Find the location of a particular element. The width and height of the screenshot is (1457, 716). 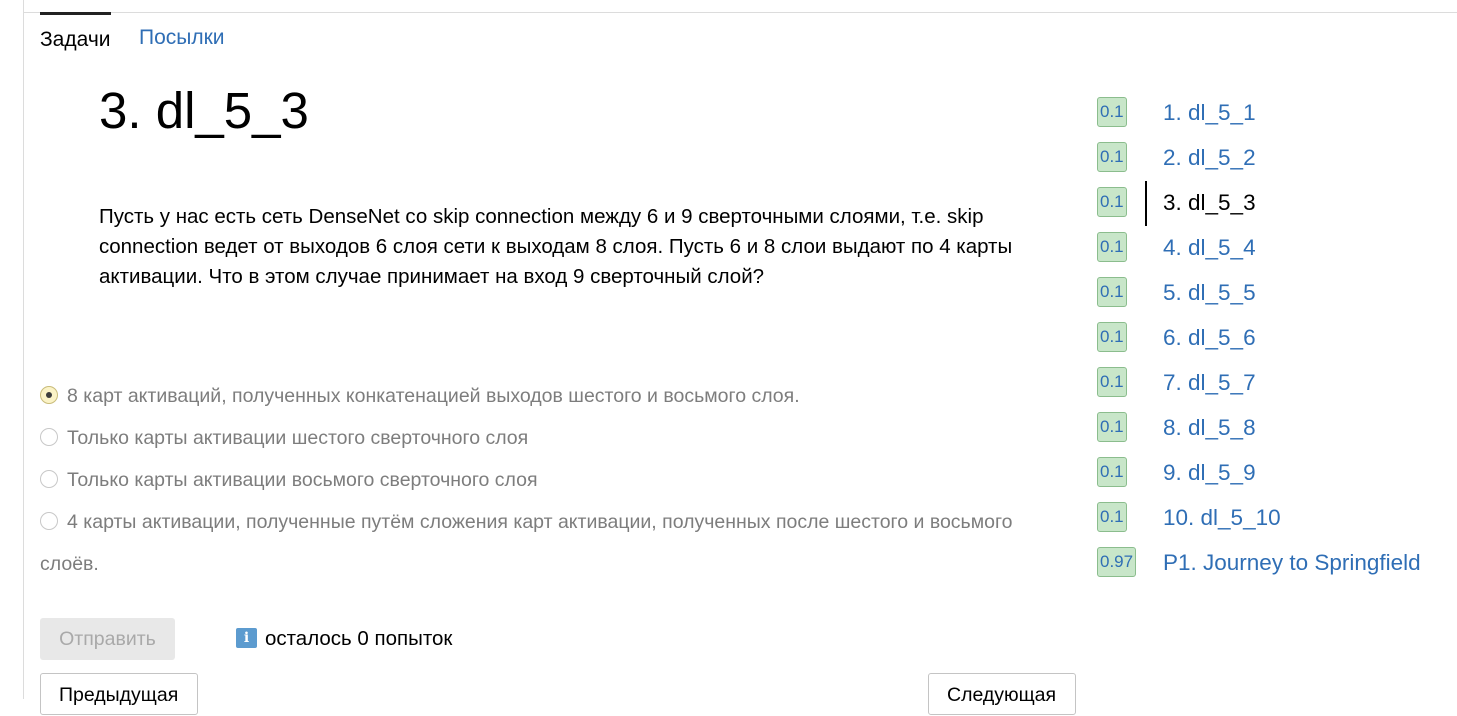

next-button: Следующая is located at coordinates (1002, 694).